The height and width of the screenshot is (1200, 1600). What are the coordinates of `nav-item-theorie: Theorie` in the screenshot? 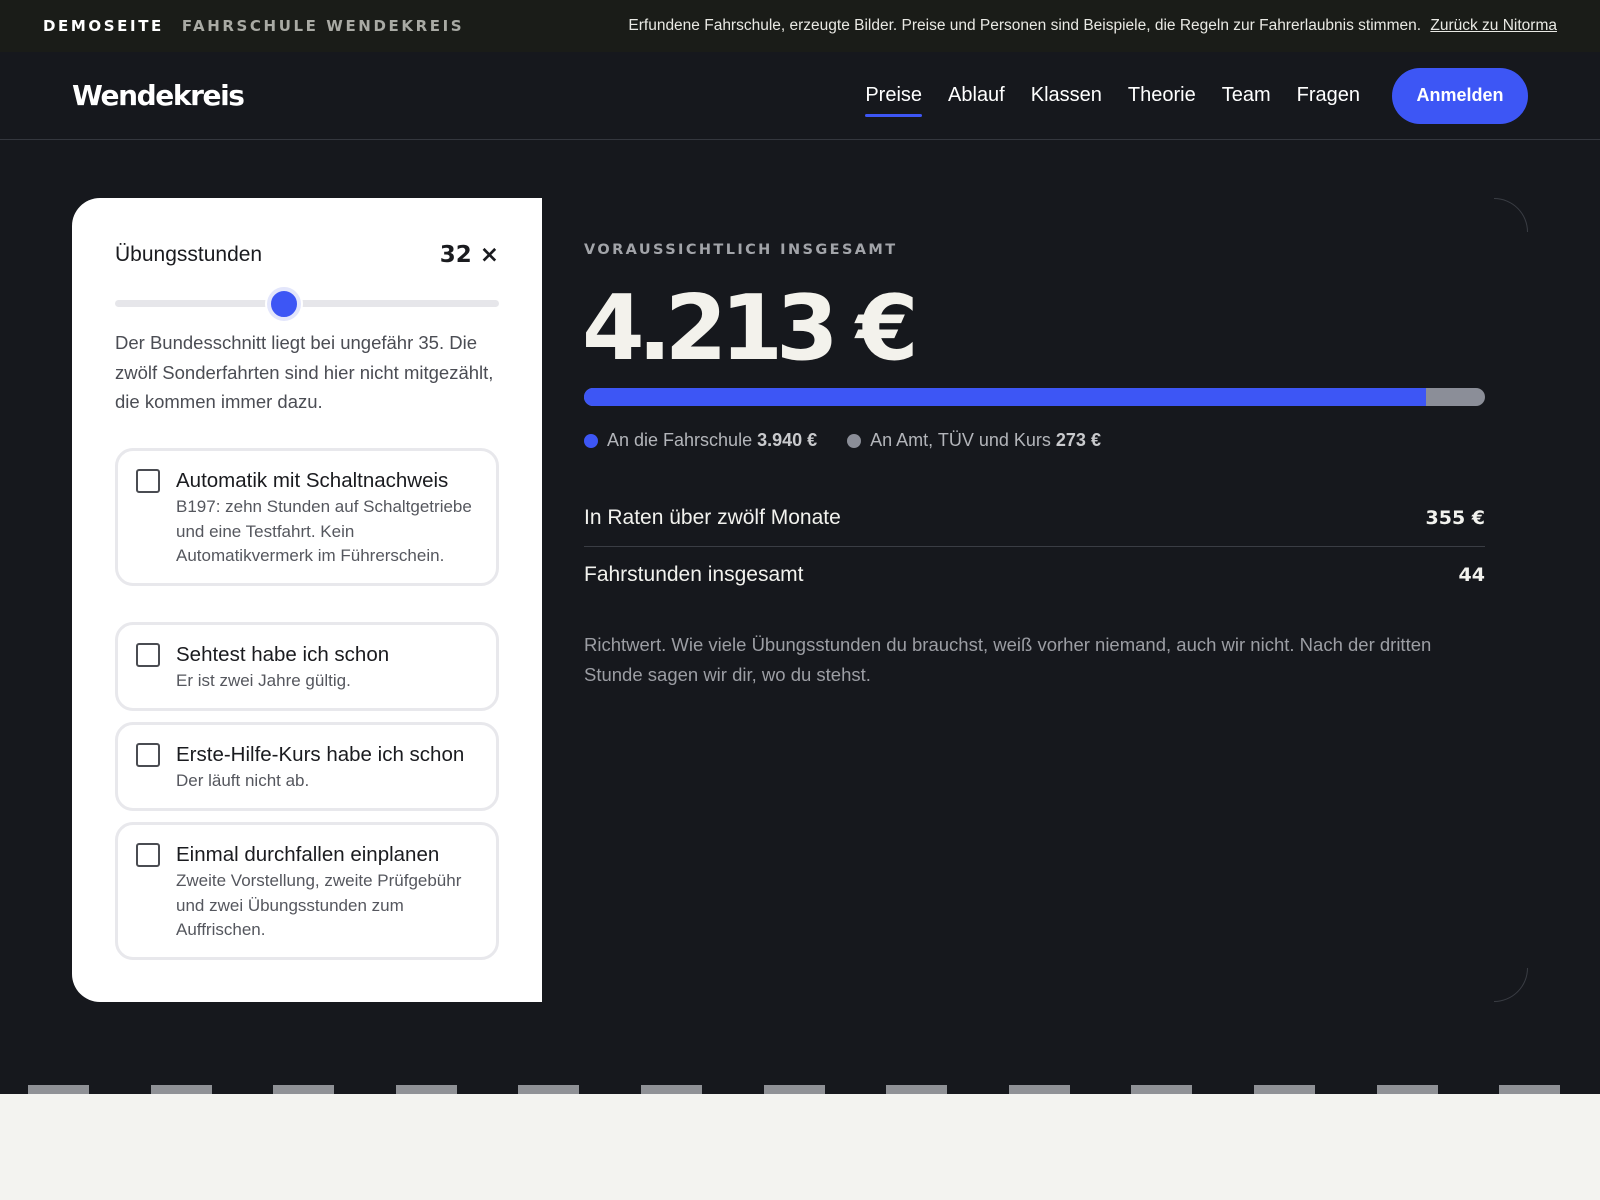 It's located at (1162, 95).